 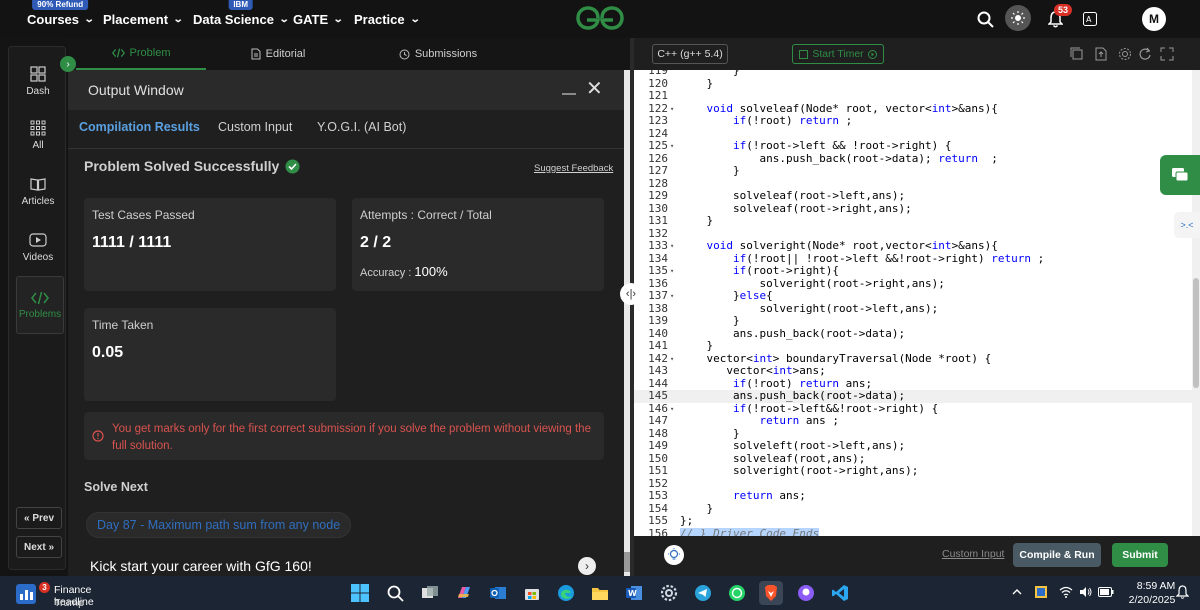 I want to click on nav-courses: 90% Refund Courses ⌄, so click(x=61, y=19).